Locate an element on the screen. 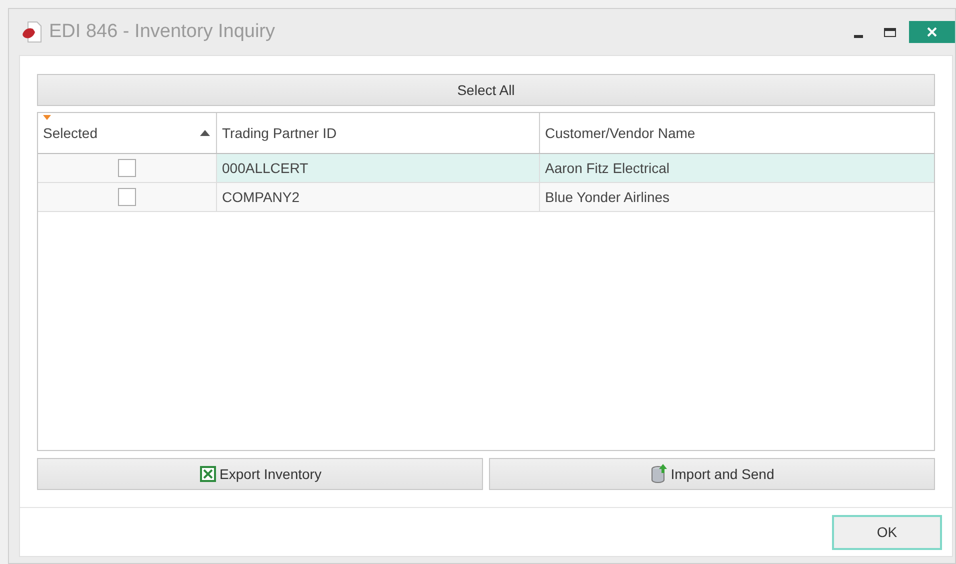  table-cell: 000ALLCERT is located at coordinates (378, 168).